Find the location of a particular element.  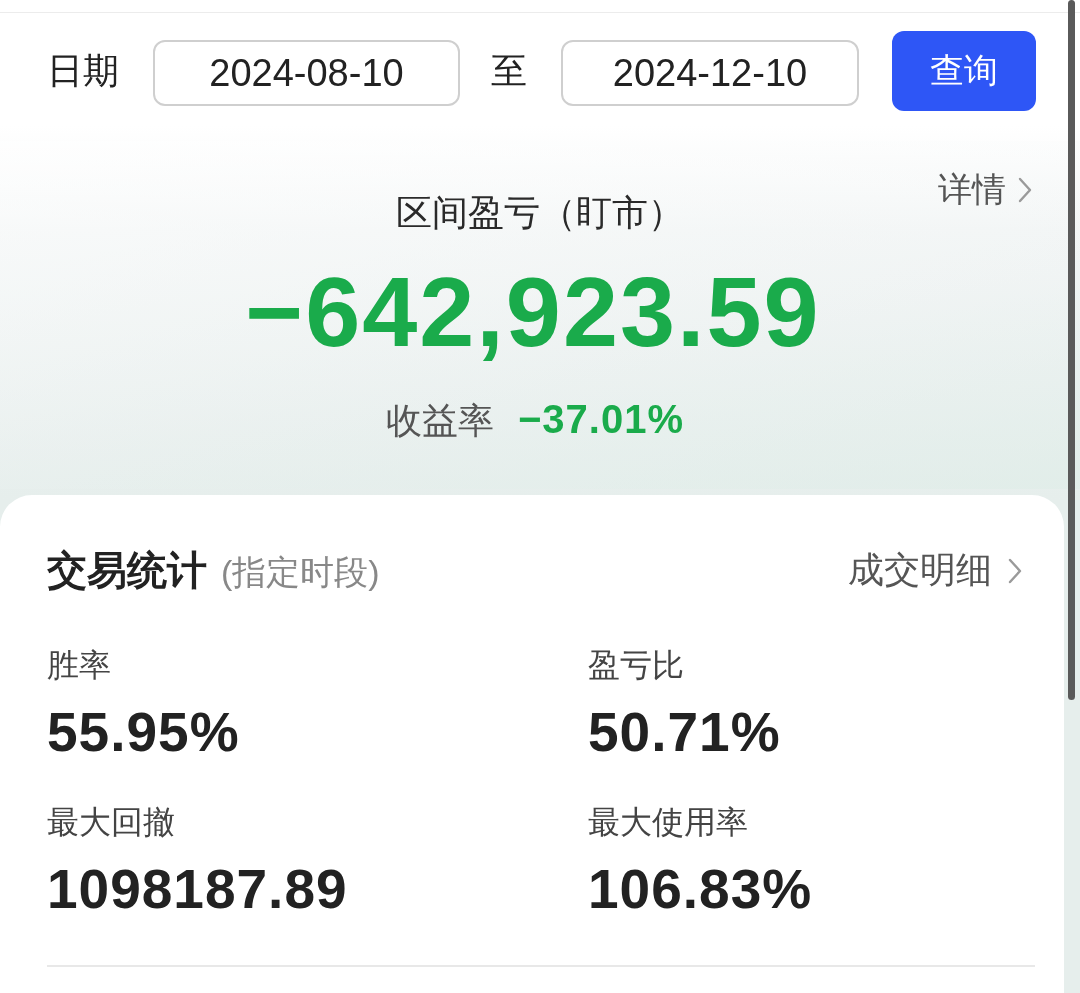

trade-details-link: 成交明细 is located at coordinates (935, 570).